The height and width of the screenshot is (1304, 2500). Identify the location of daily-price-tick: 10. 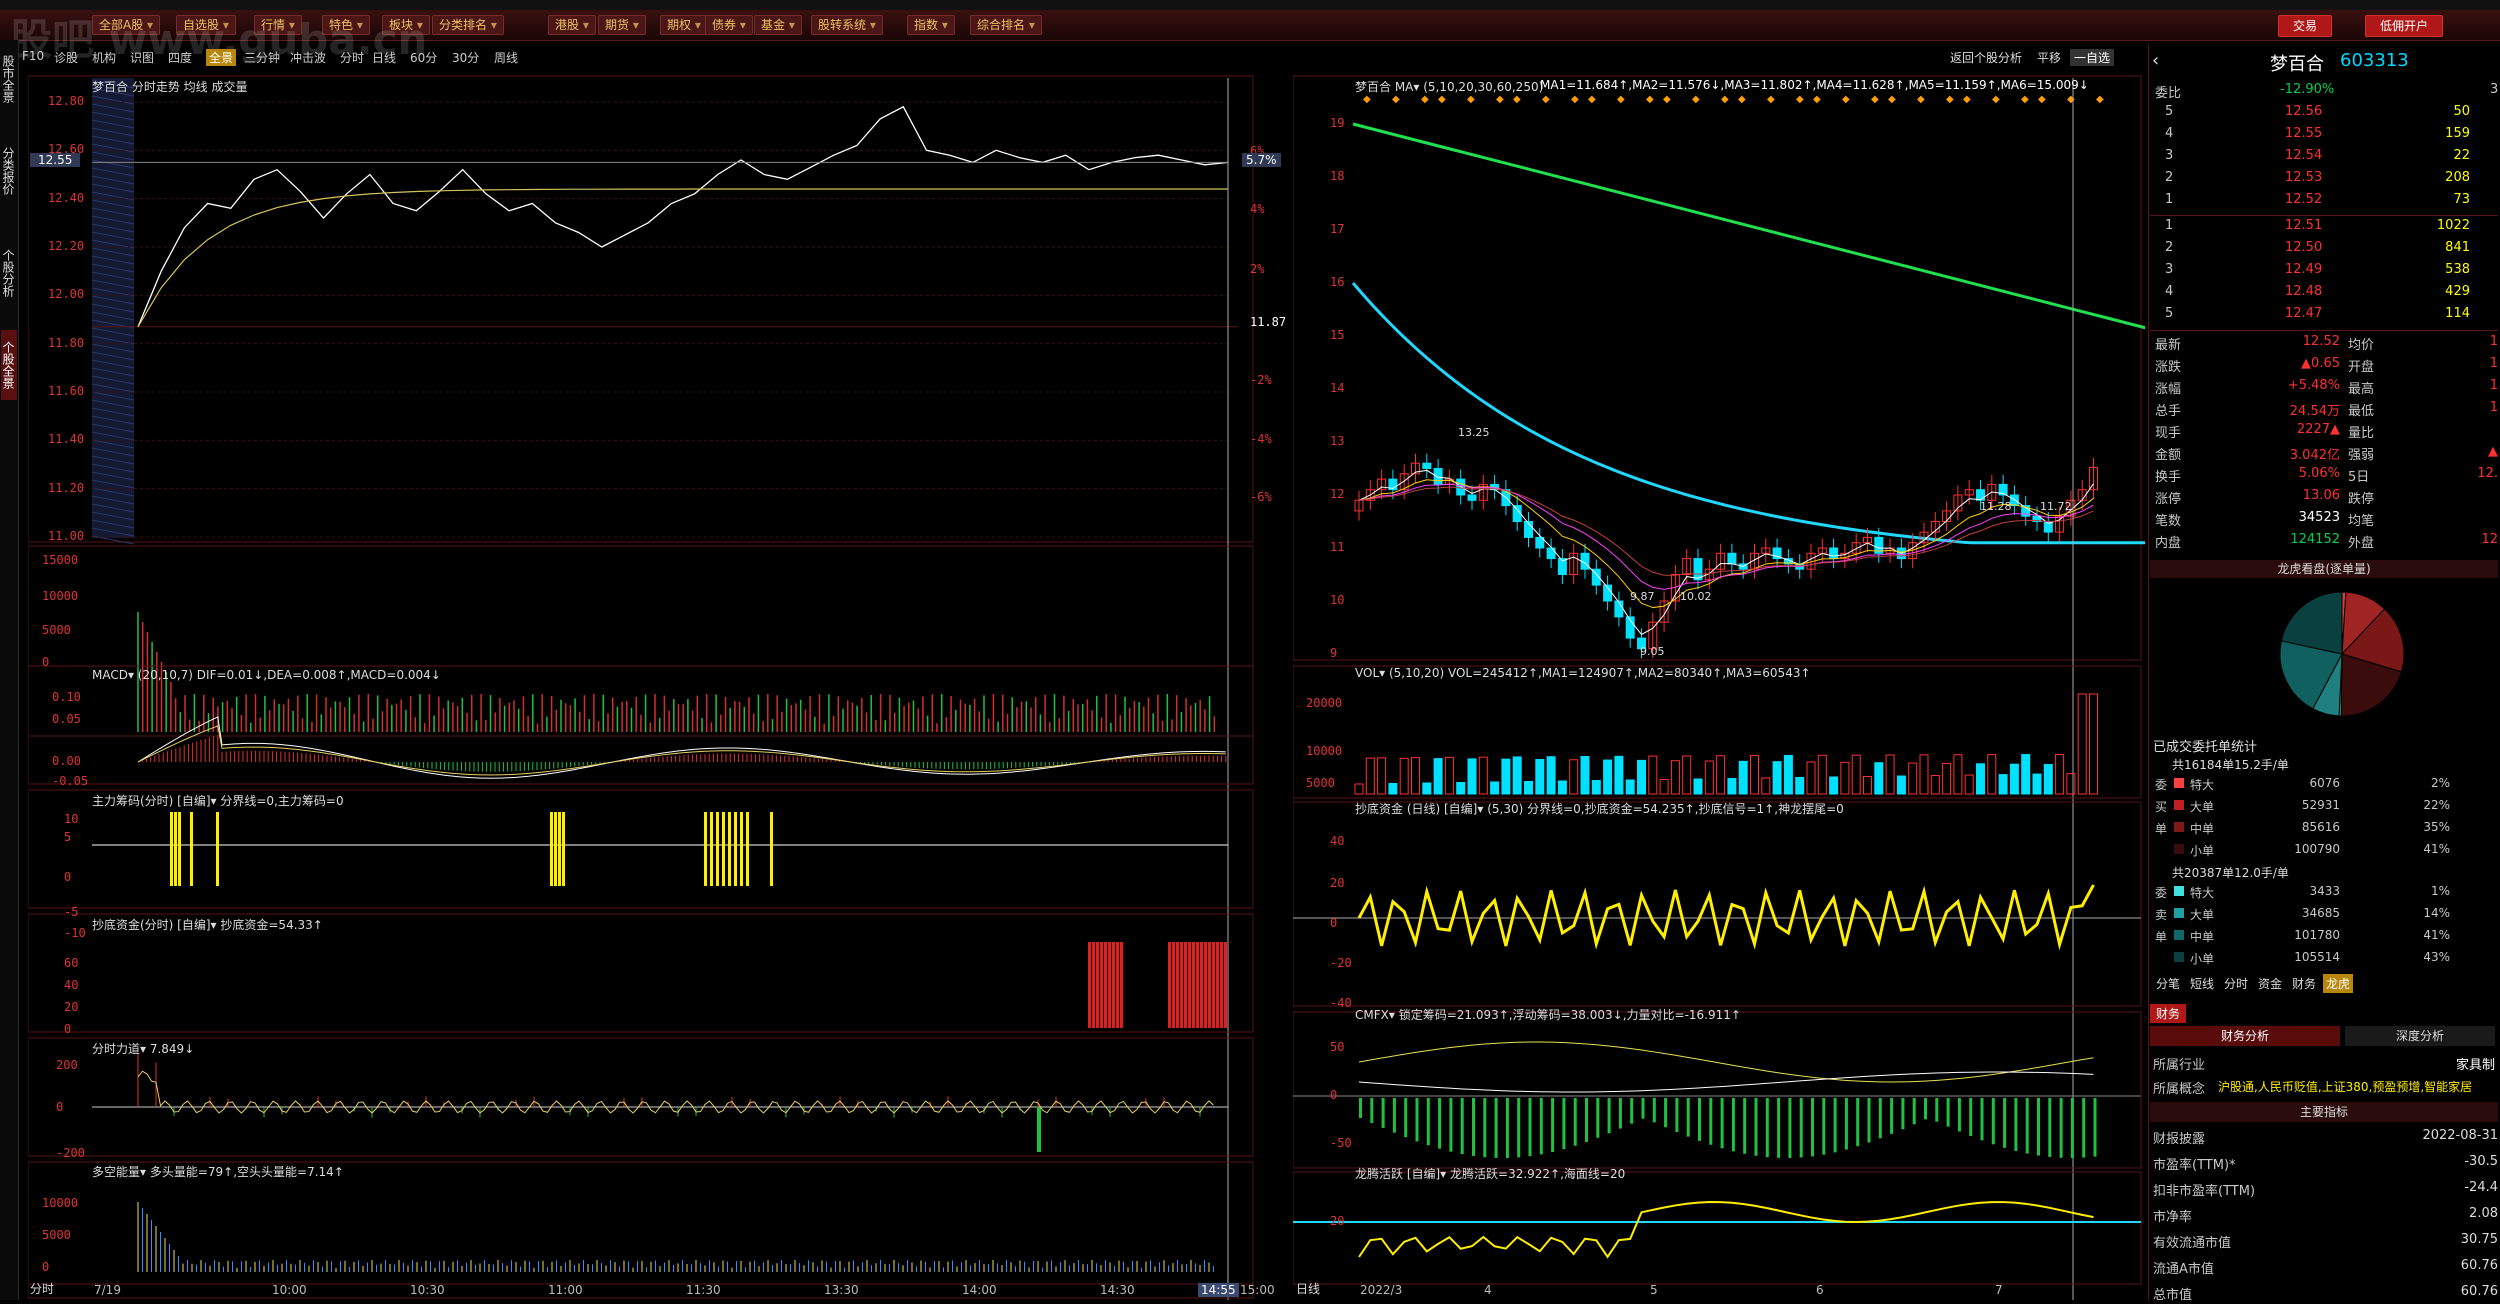
(1337, 600).